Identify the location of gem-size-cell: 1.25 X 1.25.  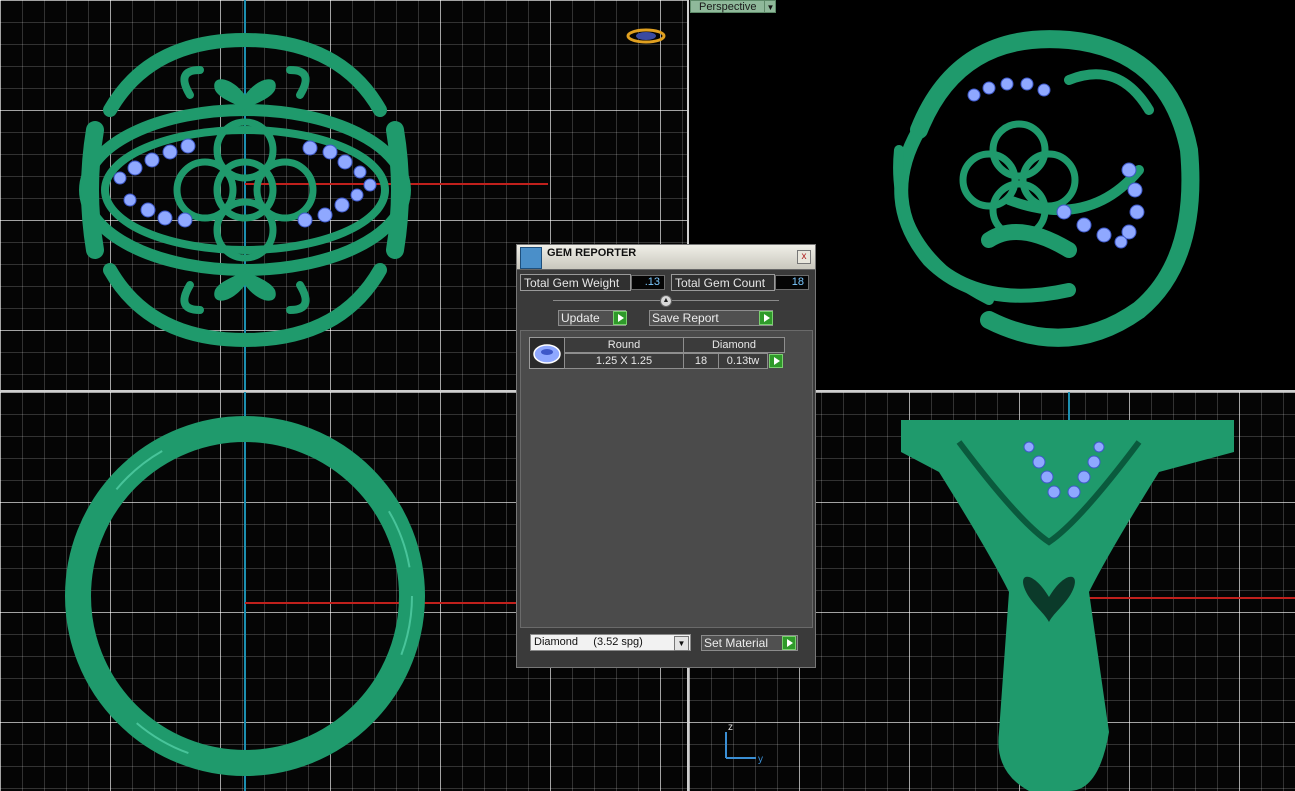
(624, 361).